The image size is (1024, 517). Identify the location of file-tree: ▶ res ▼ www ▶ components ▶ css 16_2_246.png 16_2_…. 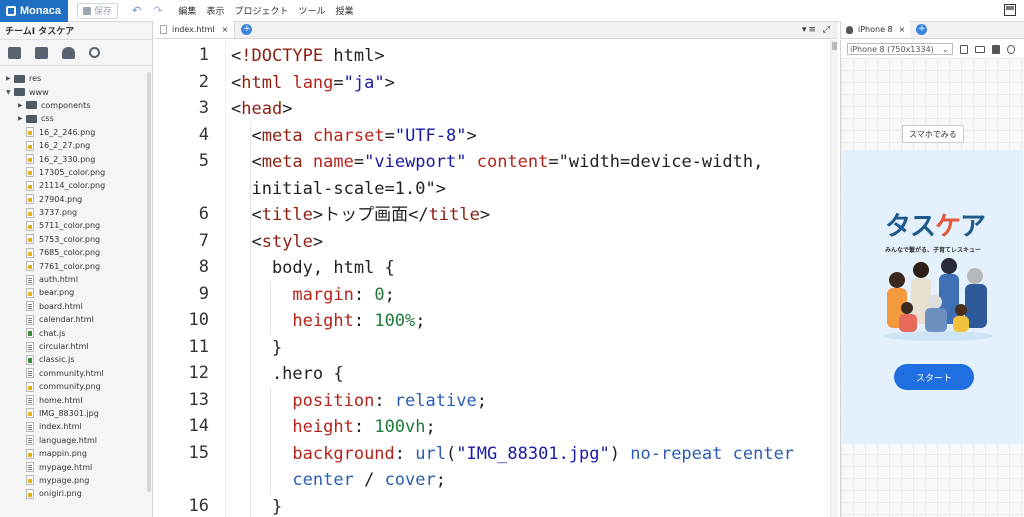
(76, 290).